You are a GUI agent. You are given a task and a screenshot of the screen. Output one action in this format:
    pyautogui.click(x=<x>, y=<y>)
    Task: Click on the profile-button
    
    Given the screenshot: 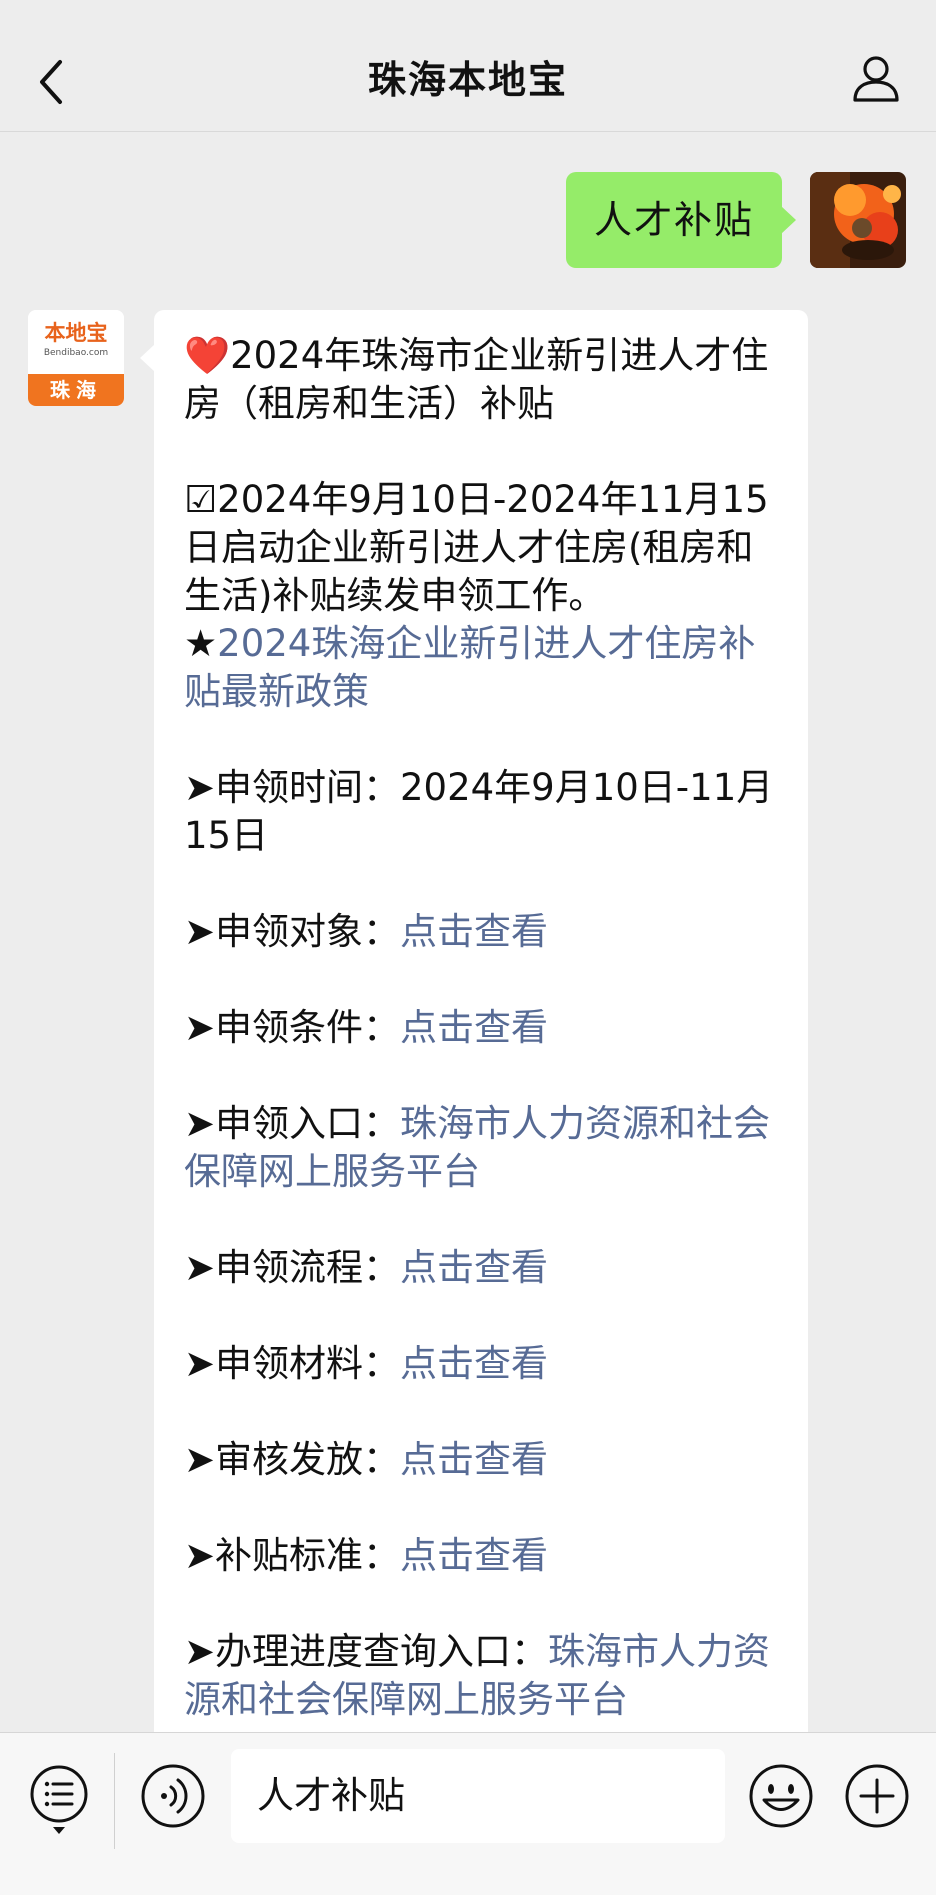 What is the action you would take?
    pyautogui.click(x=876, y=78)
    